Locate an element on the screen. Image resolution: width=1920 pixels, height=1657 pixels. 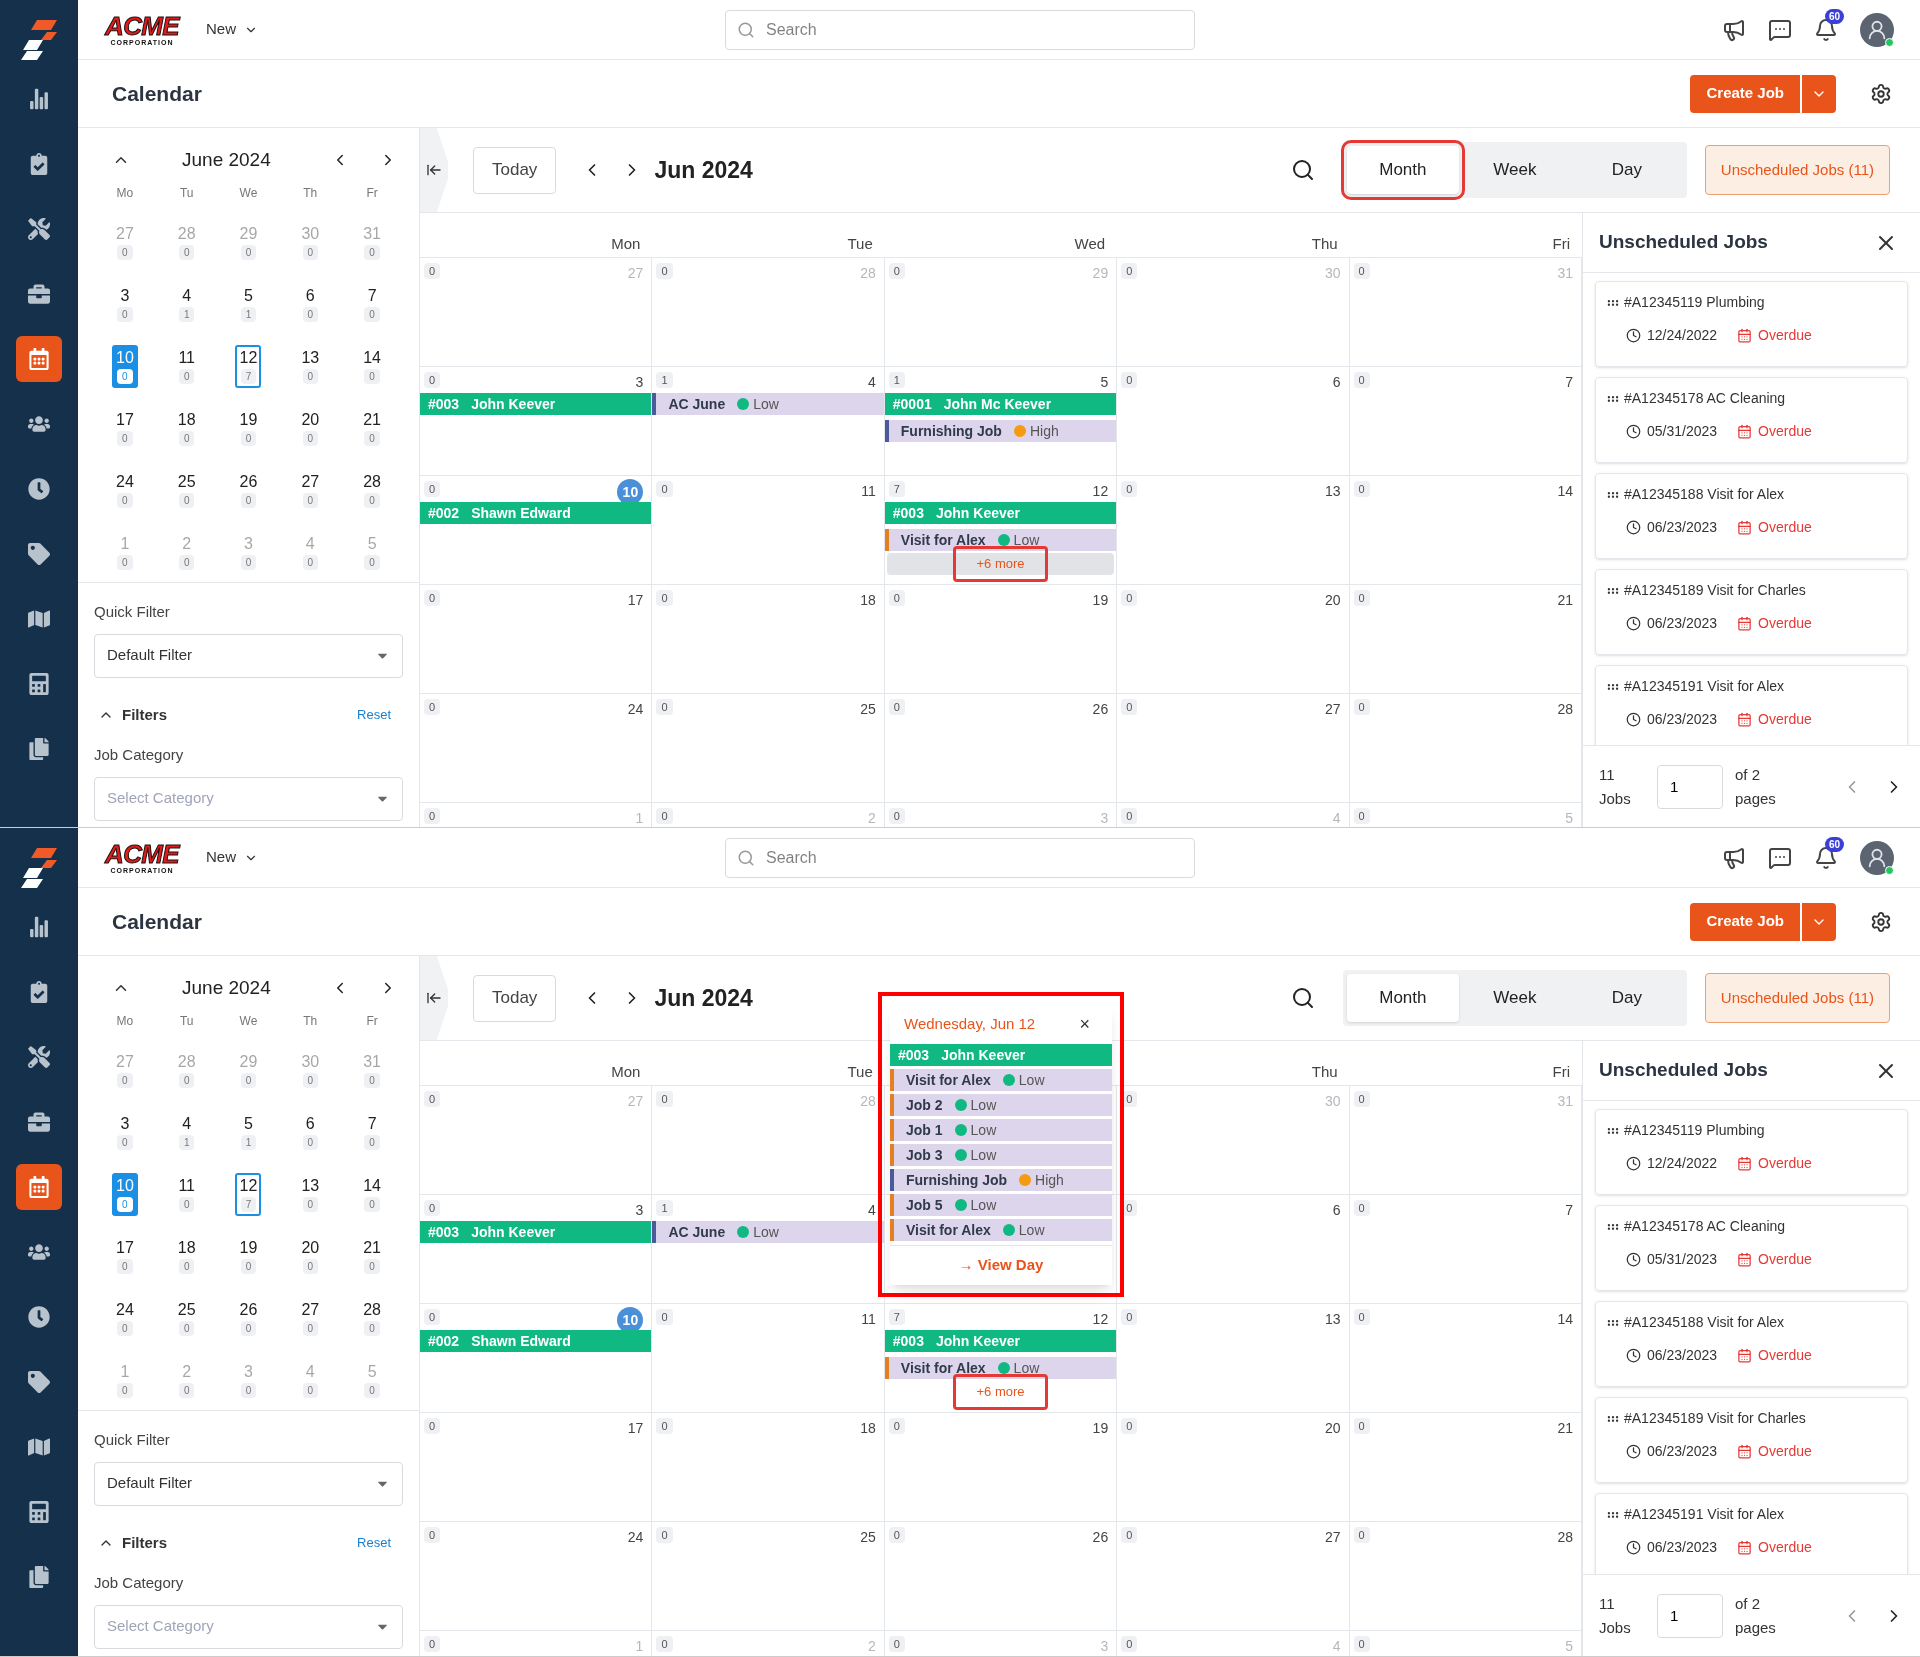
user-avatar is located at coordinates (1877, 29).